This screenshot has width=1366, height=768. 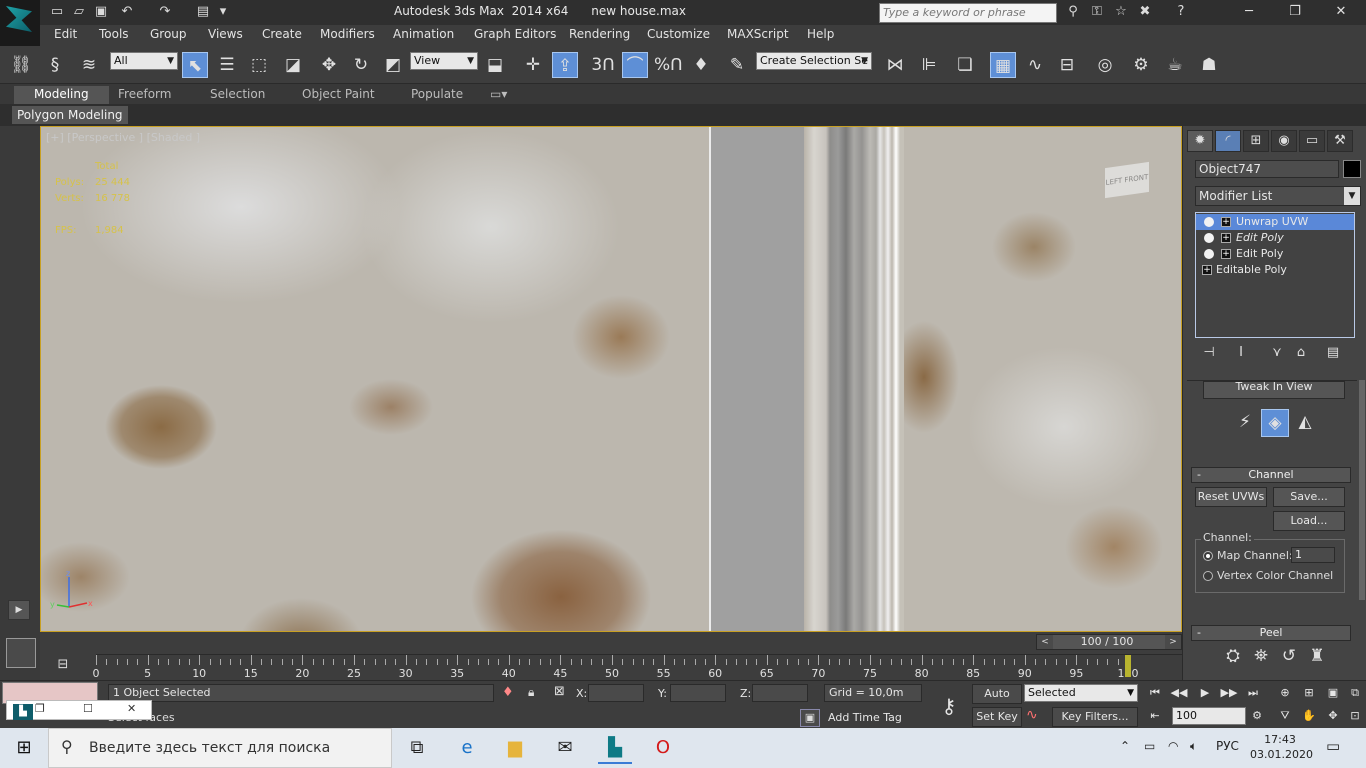 What do you see at coordinates (144, 61) in the screenshot?
I see `selection-filter-dropdown: All ▼` at bounding box center [144, 61].